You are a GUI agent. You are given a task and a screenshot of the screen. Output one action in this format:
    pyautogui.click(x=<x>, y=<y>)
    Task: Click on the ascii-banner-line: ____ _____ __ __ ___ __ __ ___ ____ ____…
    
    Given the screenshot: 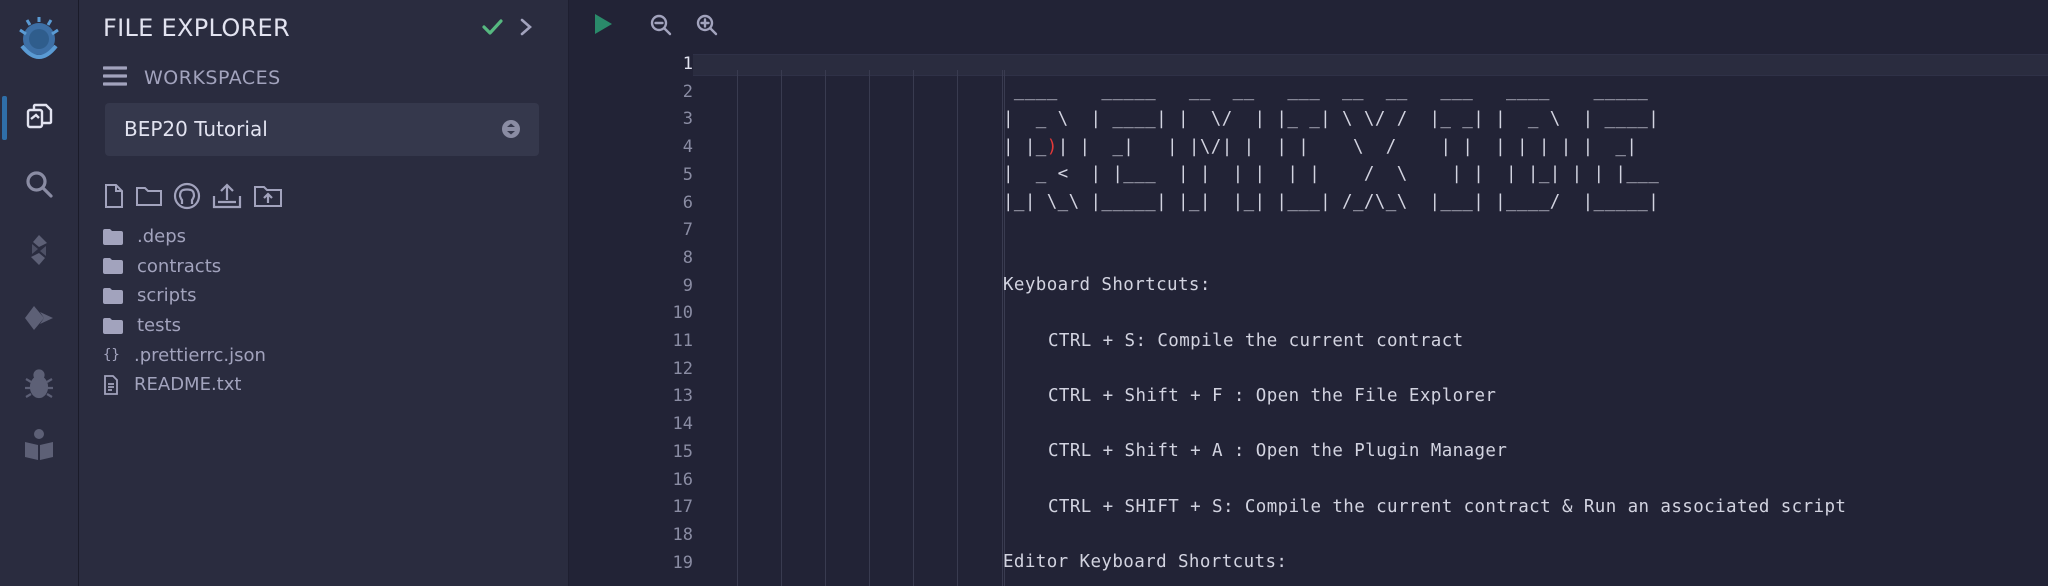 What is the action you would take?
    pyautogui.click(x=1326, y=91)
    